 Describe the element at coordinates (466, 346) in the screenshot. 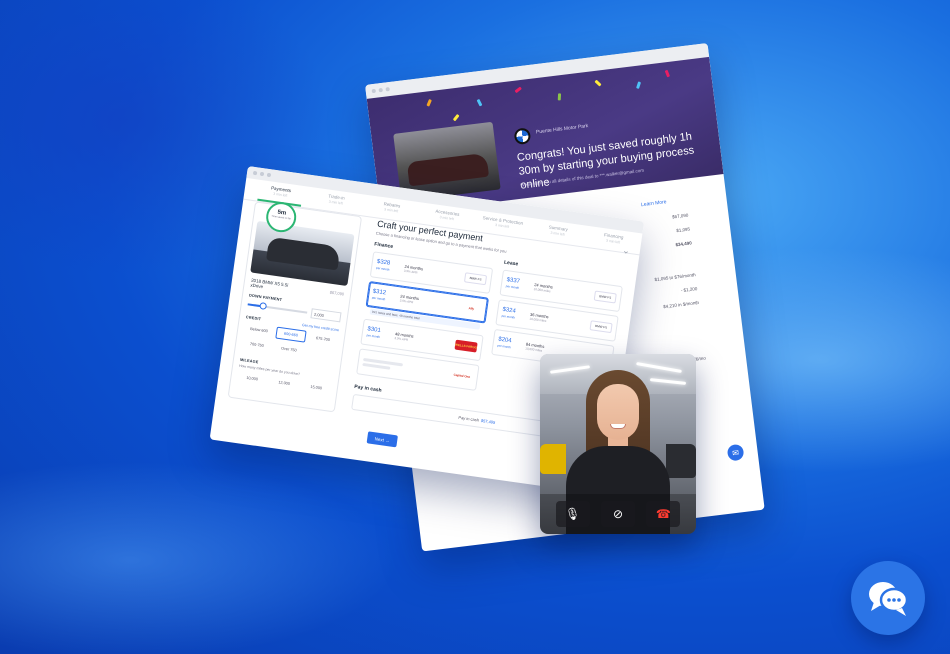

I see `wells-fargo-logo: WELLS FARGO` at that location.